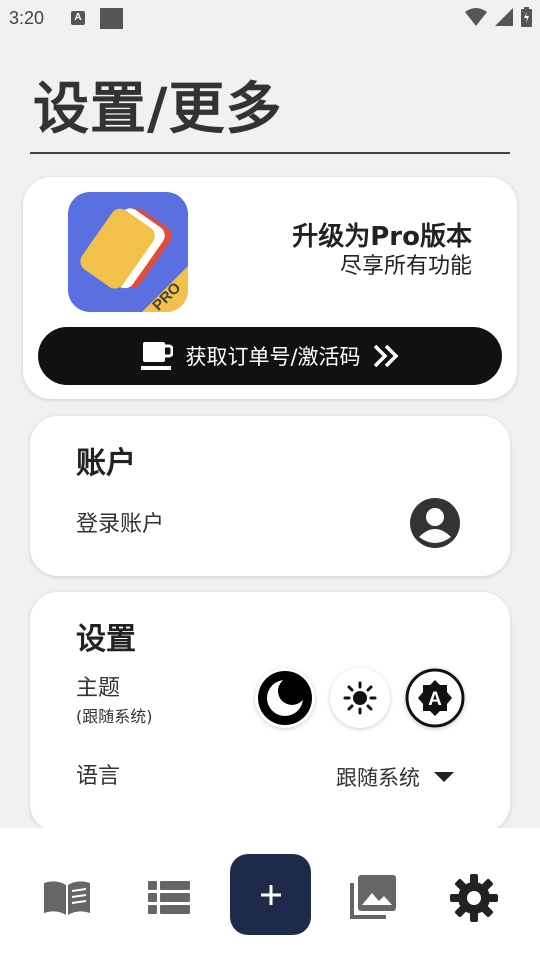 The height and width of the screenshot is (960, 540). I want to click on account-section-title: 账户, so click(106, 463).